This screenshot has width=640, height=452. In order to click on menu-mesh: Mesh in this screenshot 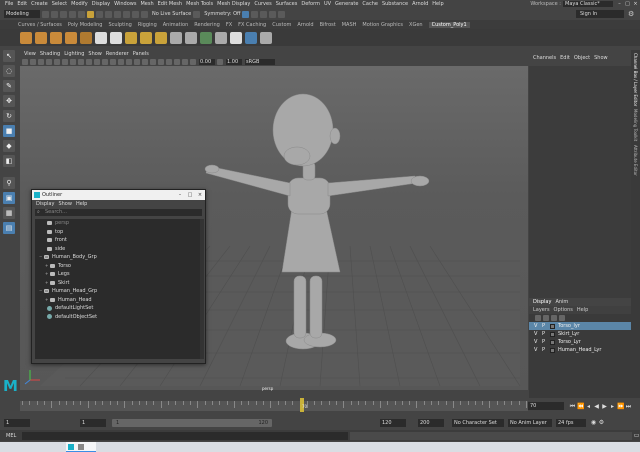, I will do `click(146, 4)`.